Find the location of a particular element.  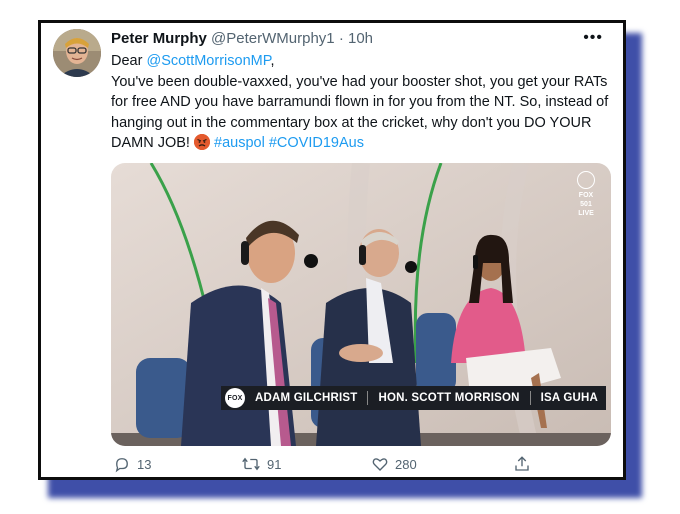

retweet-count: 91 is located at coordinates (274, 464).